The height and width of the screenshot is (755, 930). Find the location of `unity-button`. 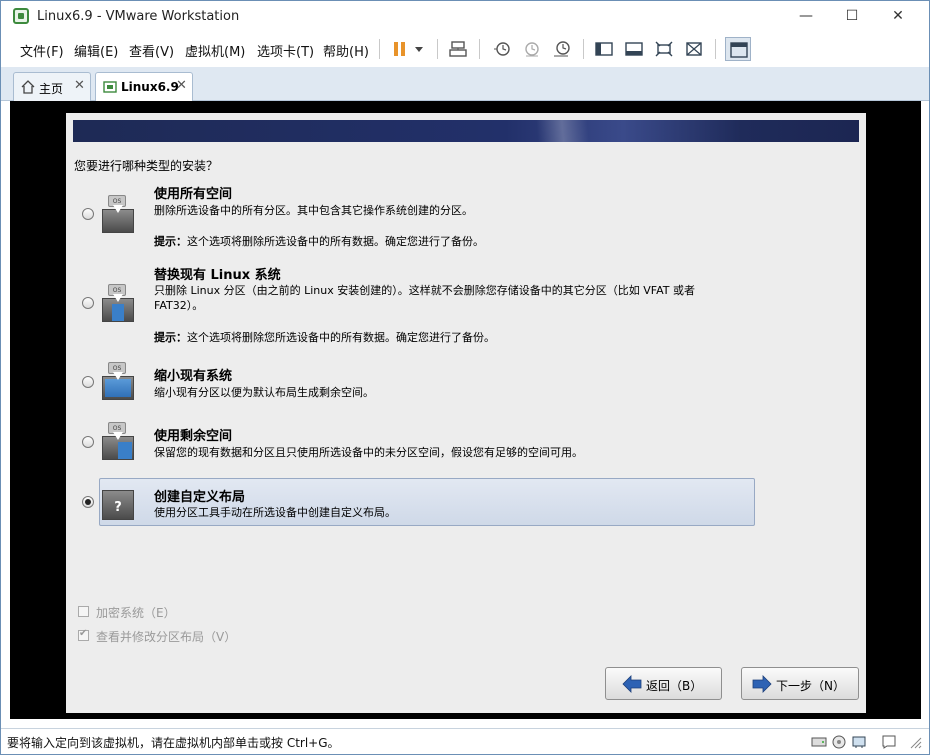

unity-button is located at coordinates (694, 49).